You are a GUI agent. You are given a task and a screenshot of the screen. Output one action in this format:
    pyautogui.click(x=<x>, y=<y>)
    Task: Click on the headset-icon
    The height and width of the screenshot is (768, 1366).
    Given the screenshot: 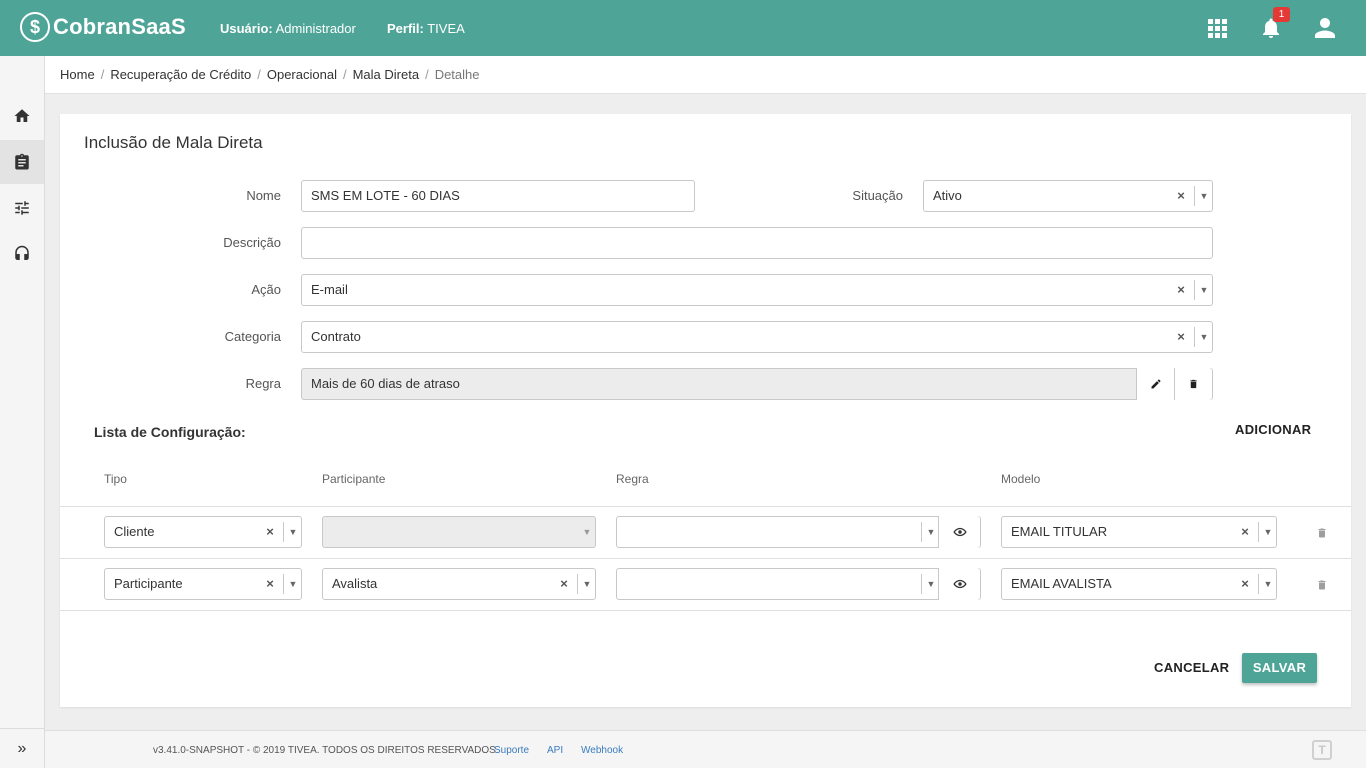 What is the action you would take?
    pyautogui.click(x=22, y=252)
    